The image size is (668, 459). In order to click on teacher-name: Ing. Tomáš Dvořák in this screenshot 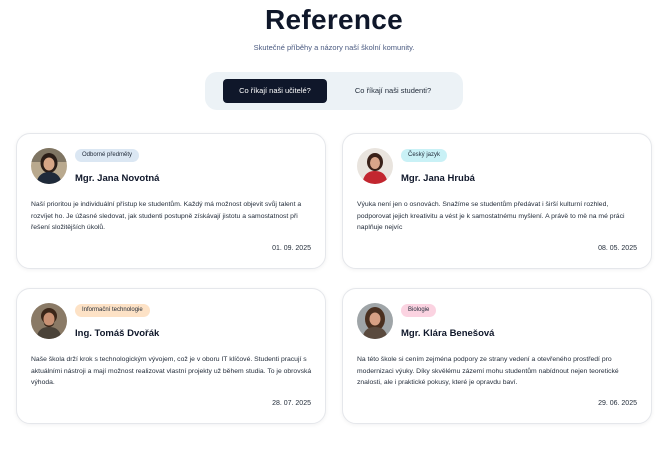, I will do `click(117, 333)`.